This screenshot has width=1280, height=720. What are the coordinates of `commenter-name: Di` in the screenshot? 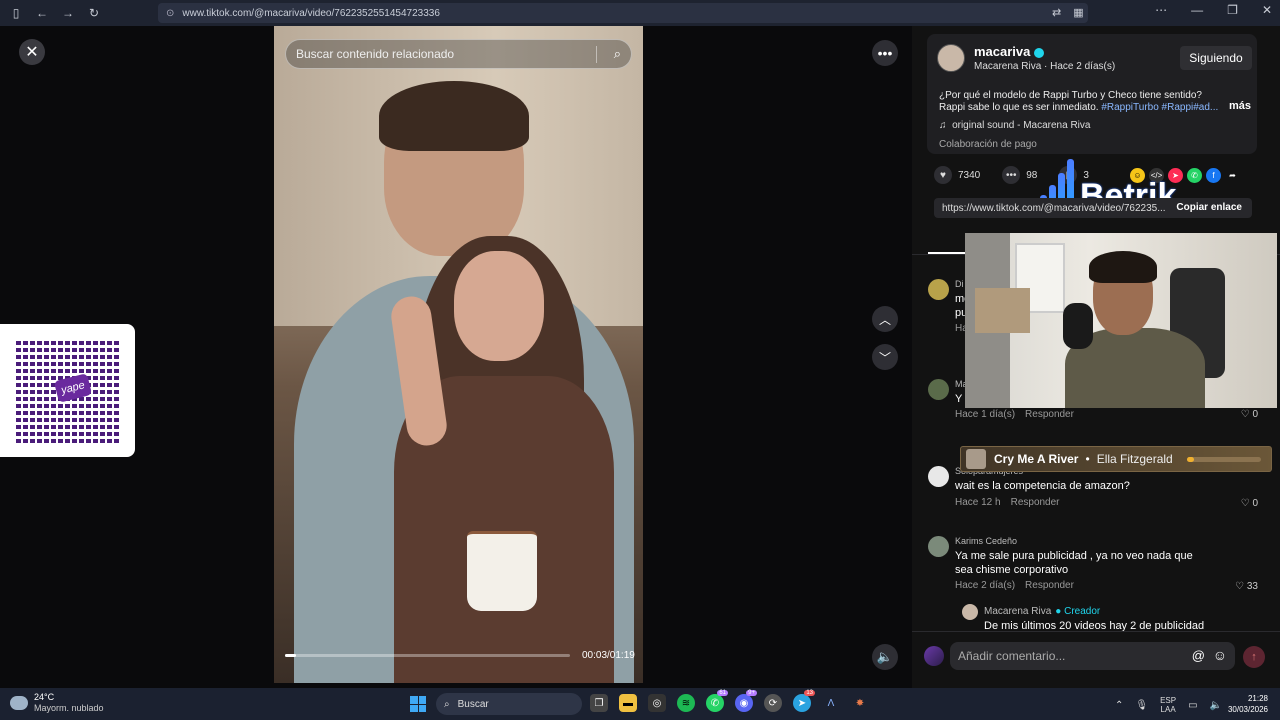 It's located at (959, 284).